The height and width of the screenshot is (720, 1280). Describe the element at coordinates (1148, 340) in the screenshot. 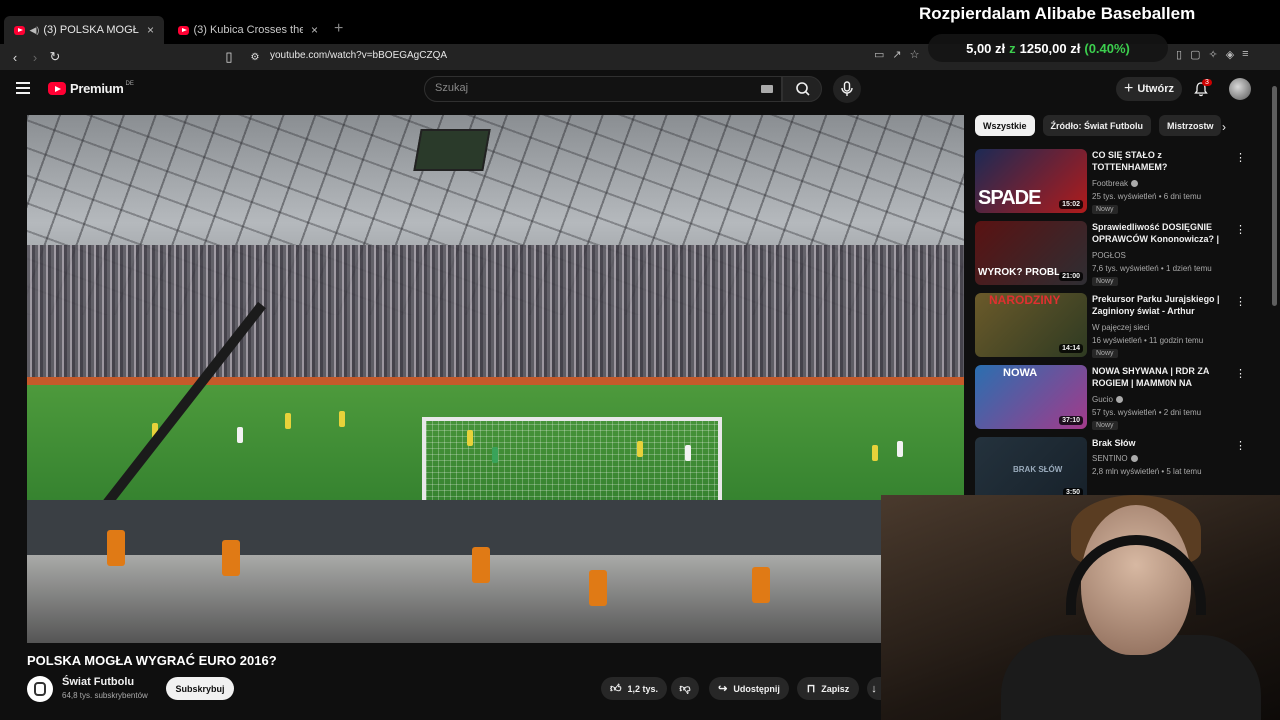

I see `recommended-meta: 16 wyświetleń • 11 godzin temu` at that location.